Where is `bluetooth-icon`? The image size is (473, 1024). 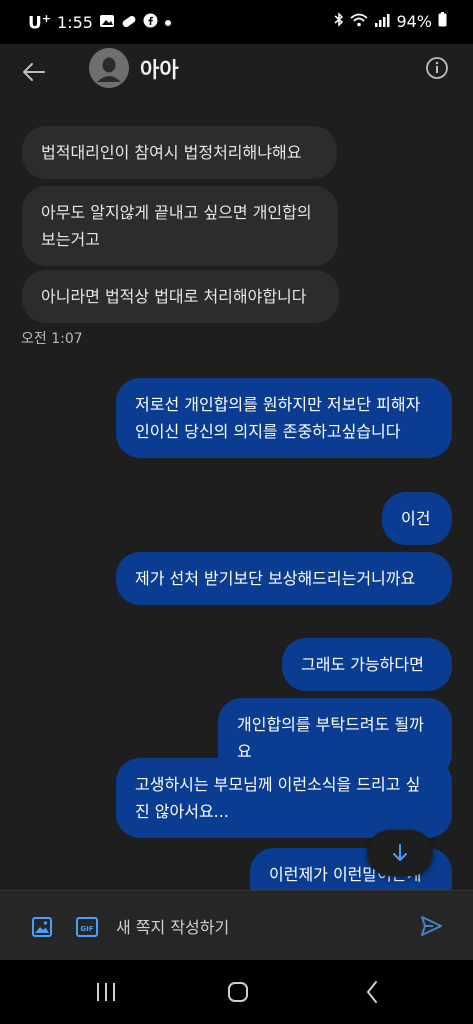
bluetooth-icon is located at coordinates (339, 21).